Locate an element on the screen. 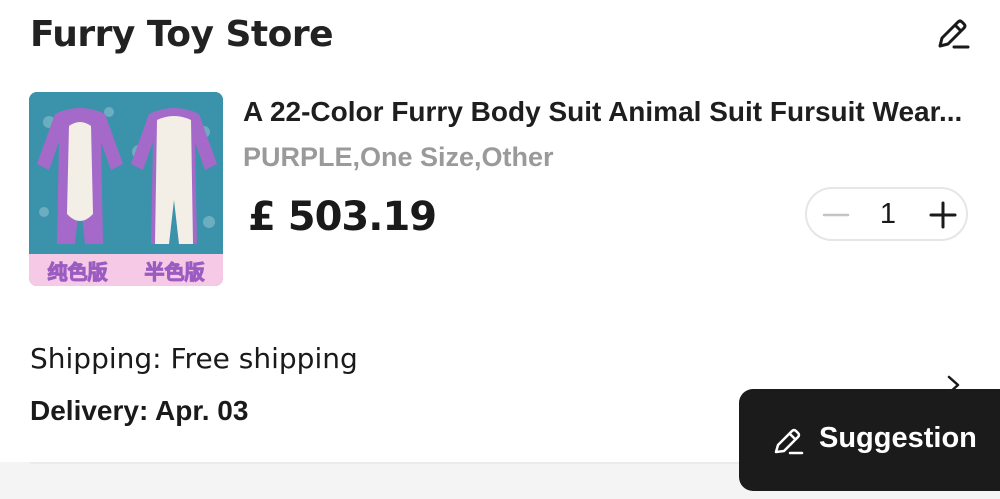 This screenshot has height=499, width=1000. minus-icon is located at coordinates (836, 215).